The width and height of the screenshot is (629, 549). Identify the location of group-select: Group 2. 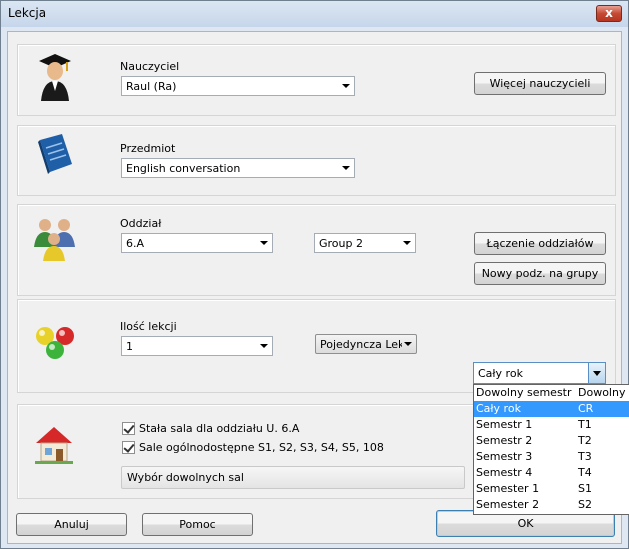
(365, 243).